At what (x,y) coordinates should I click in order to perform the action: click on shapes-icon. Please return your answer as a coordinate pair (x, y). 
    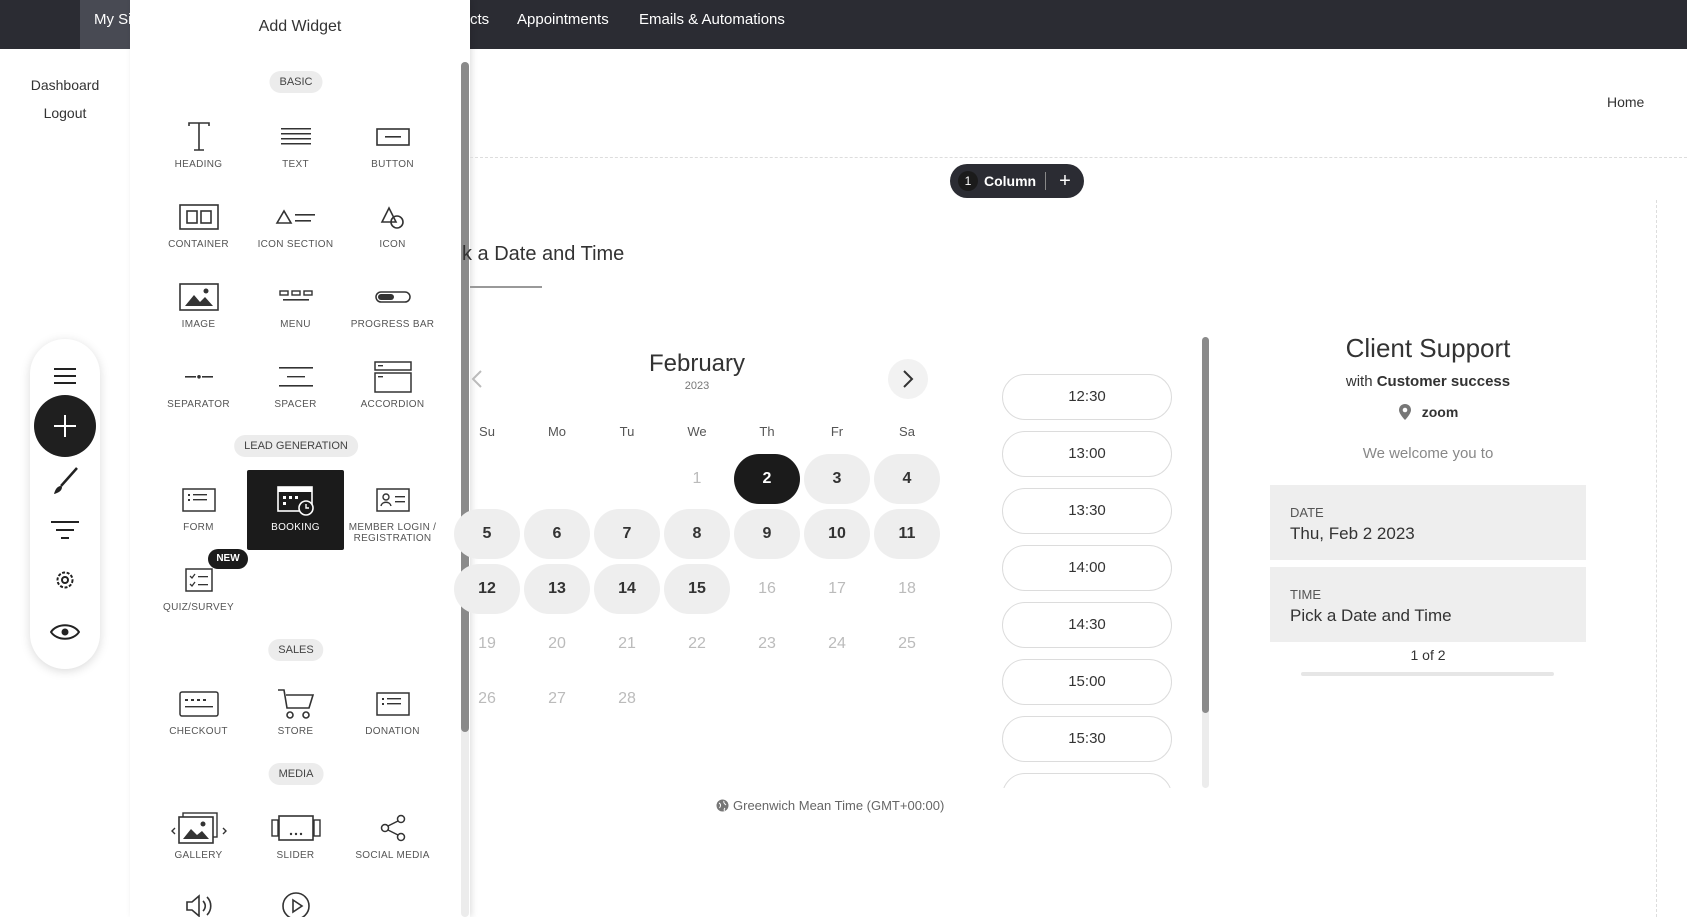
    Looking at the image, I should click on (392, 217).